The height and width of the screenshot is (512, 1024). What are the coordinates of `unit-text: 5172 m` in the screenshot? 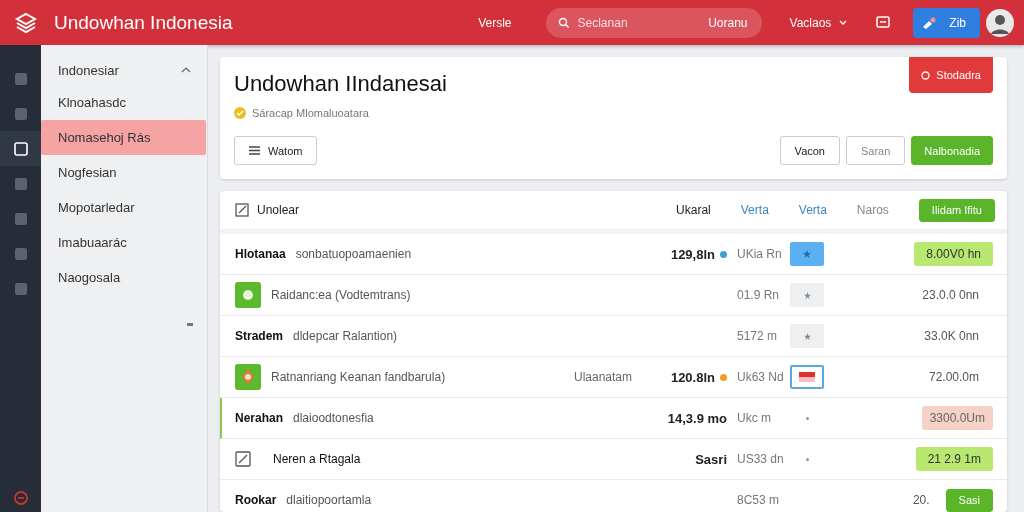 It's located at (758, 336).